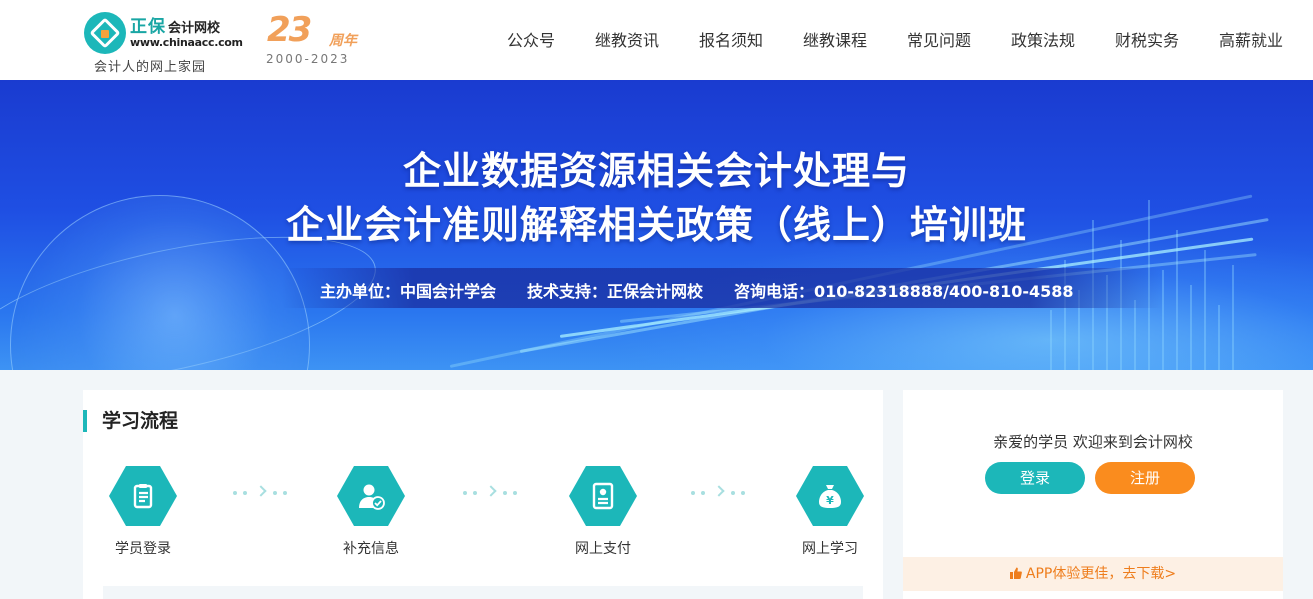 This screenshot has width=1313, height=599. I want to click on section-title: 学习流程, so click(130, 421).